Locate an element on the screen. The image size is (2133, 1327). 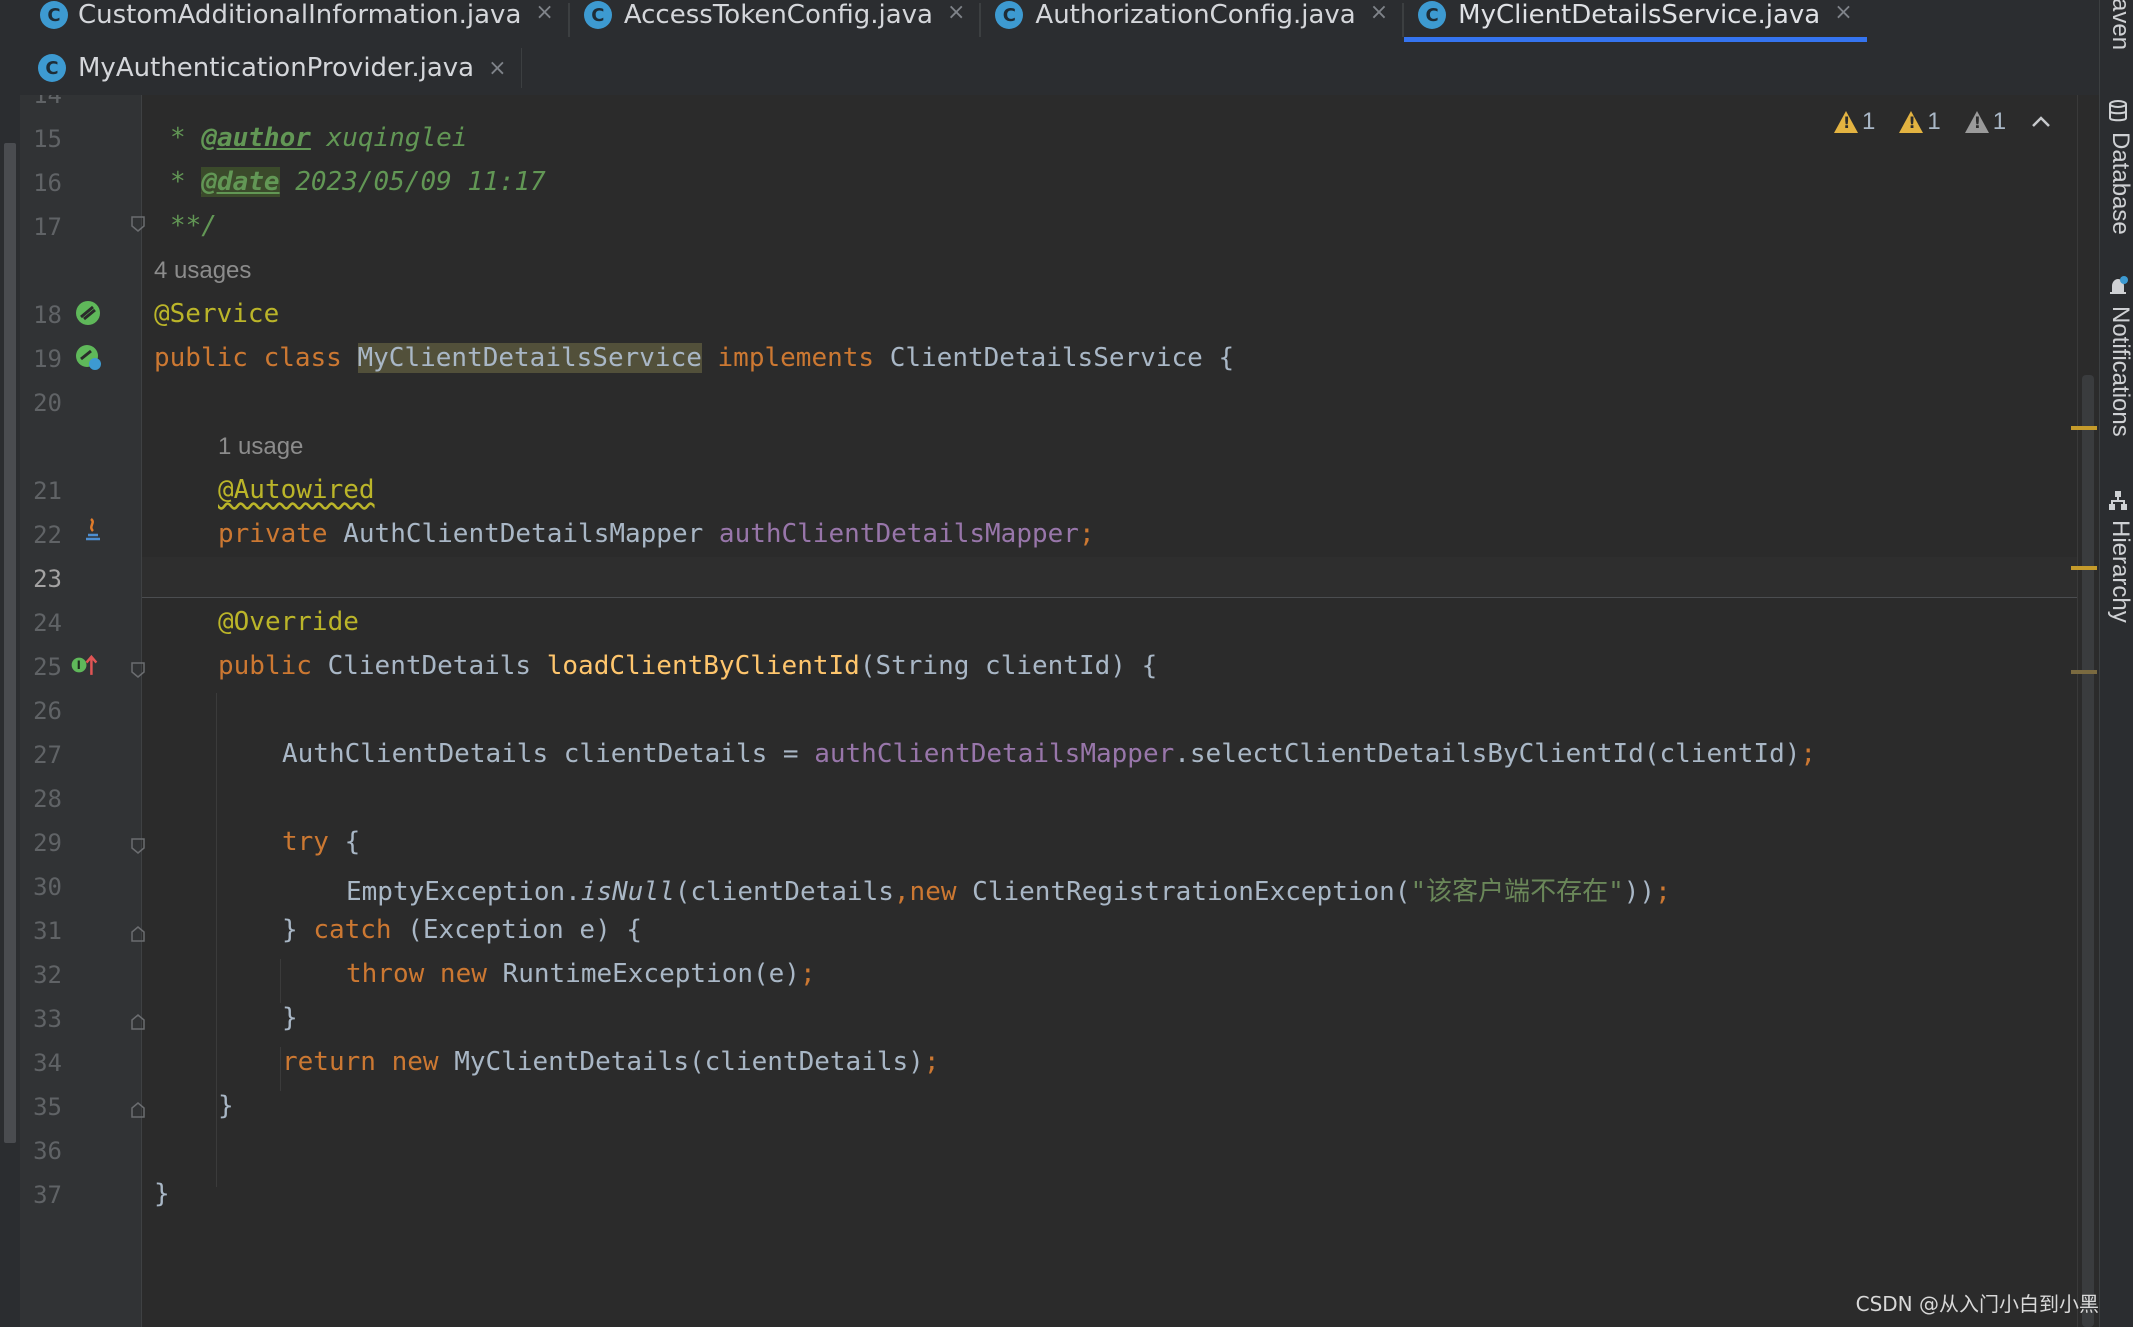
usages-hint: 4 usages is located at coordinates (202, 271).